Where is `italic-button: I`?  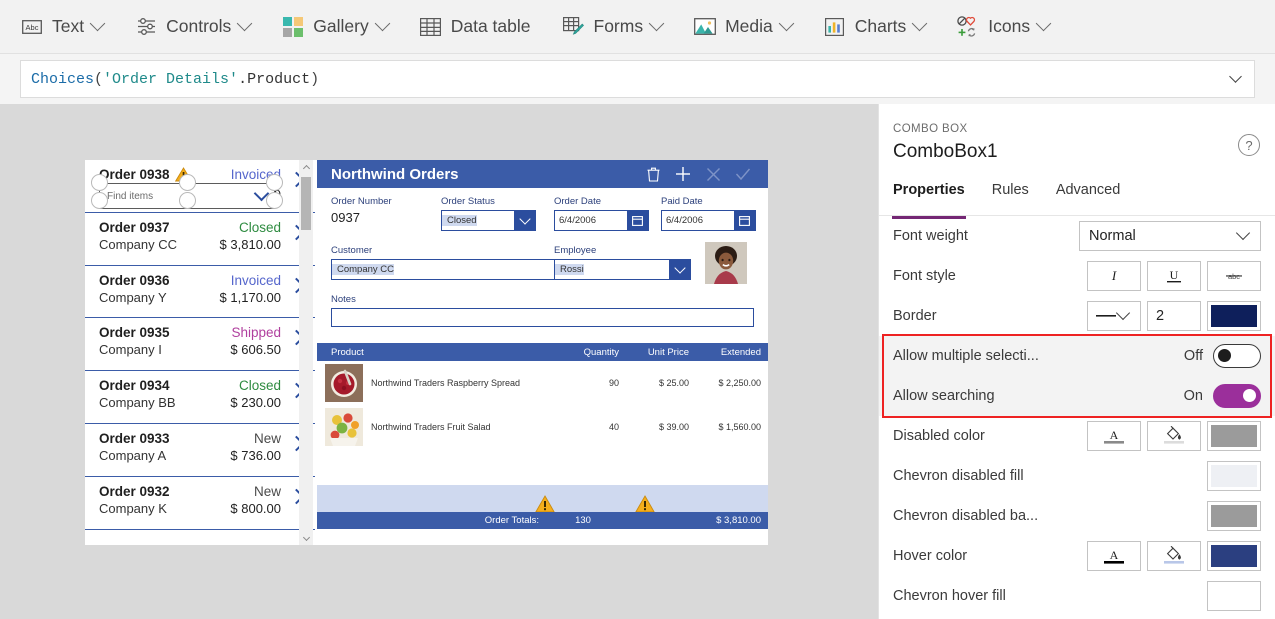 italic-button: I is located at coordinates (1114, 276).